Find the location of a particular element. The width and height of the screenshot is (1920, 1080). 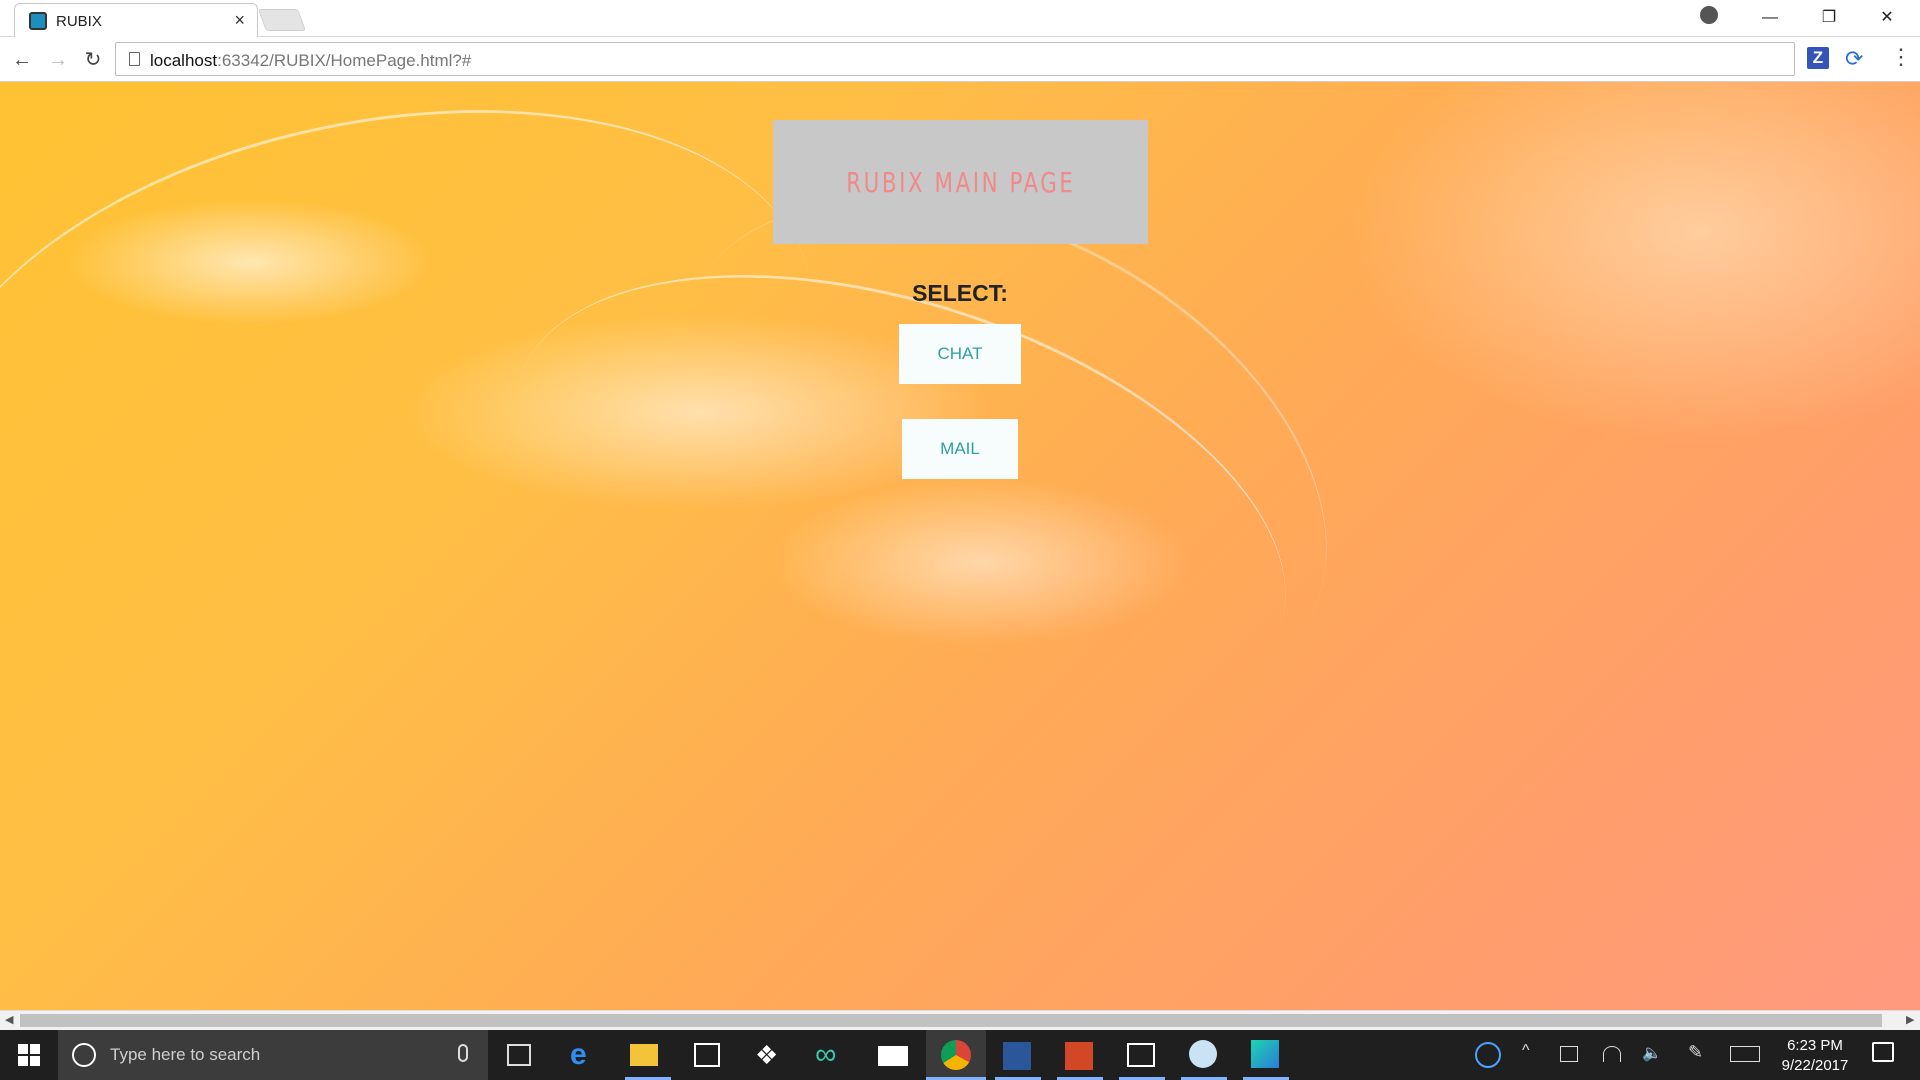

keyboard-icon is located at coordinates (1745, 1054).